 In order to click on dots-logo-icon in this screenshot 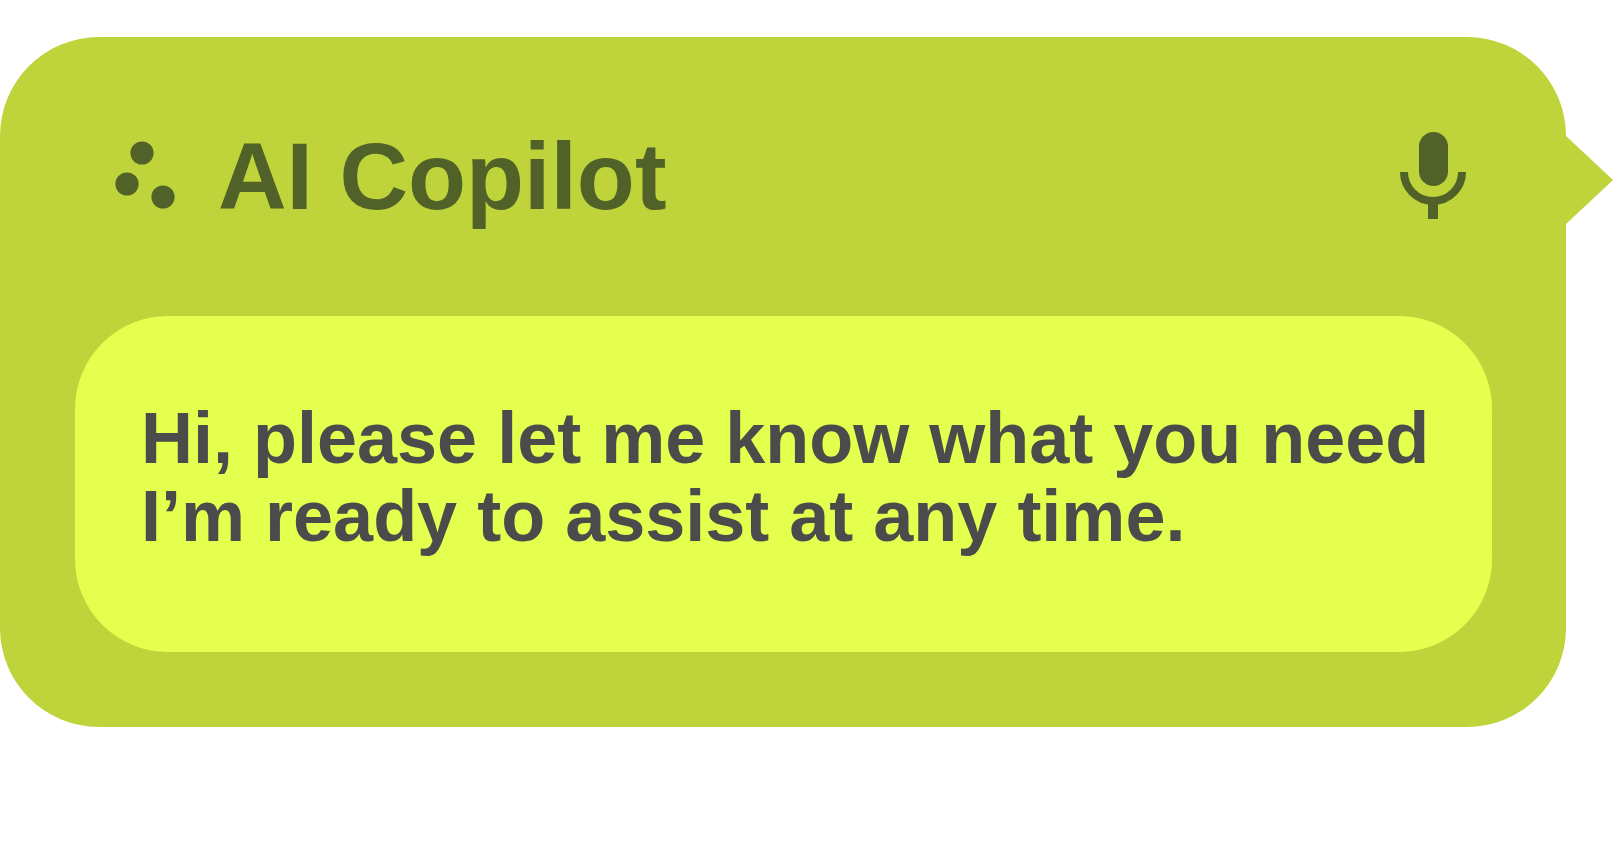, I will do `click(145, 175)`.